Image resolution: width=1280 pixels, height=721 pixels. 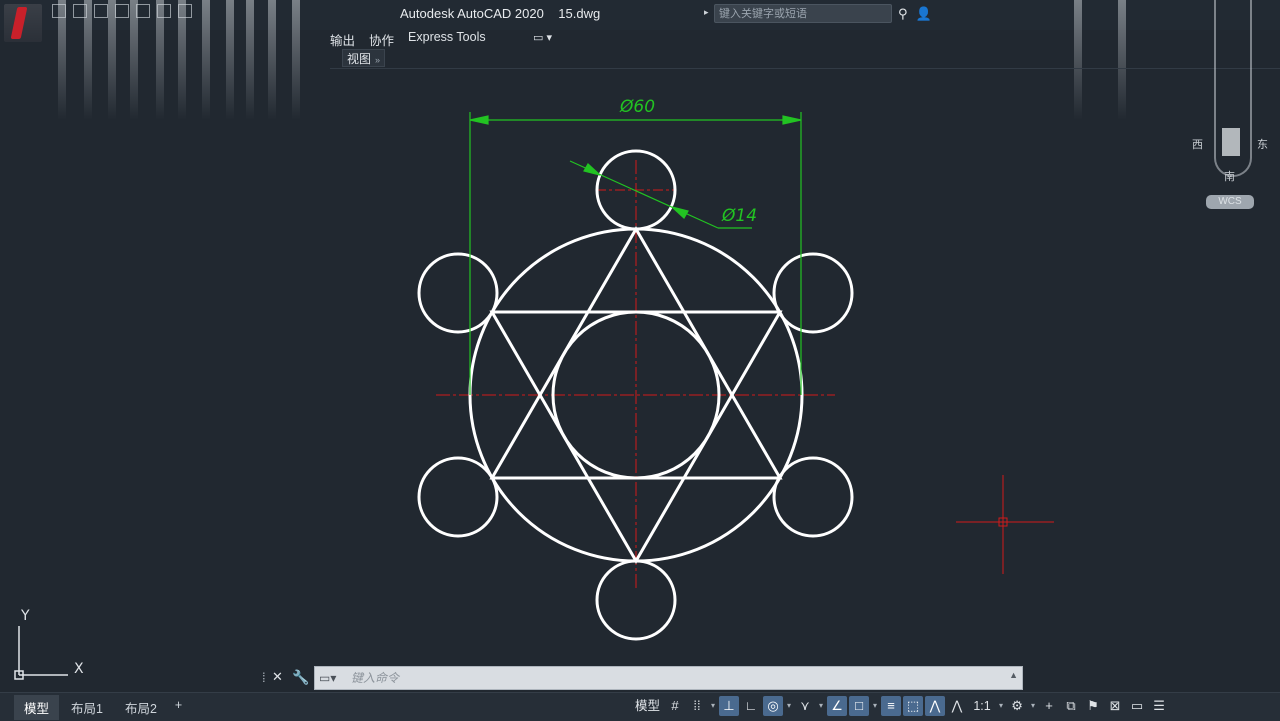 I want to click on scale-dropdown-icon: ▾, so click(x=1001, y=706).